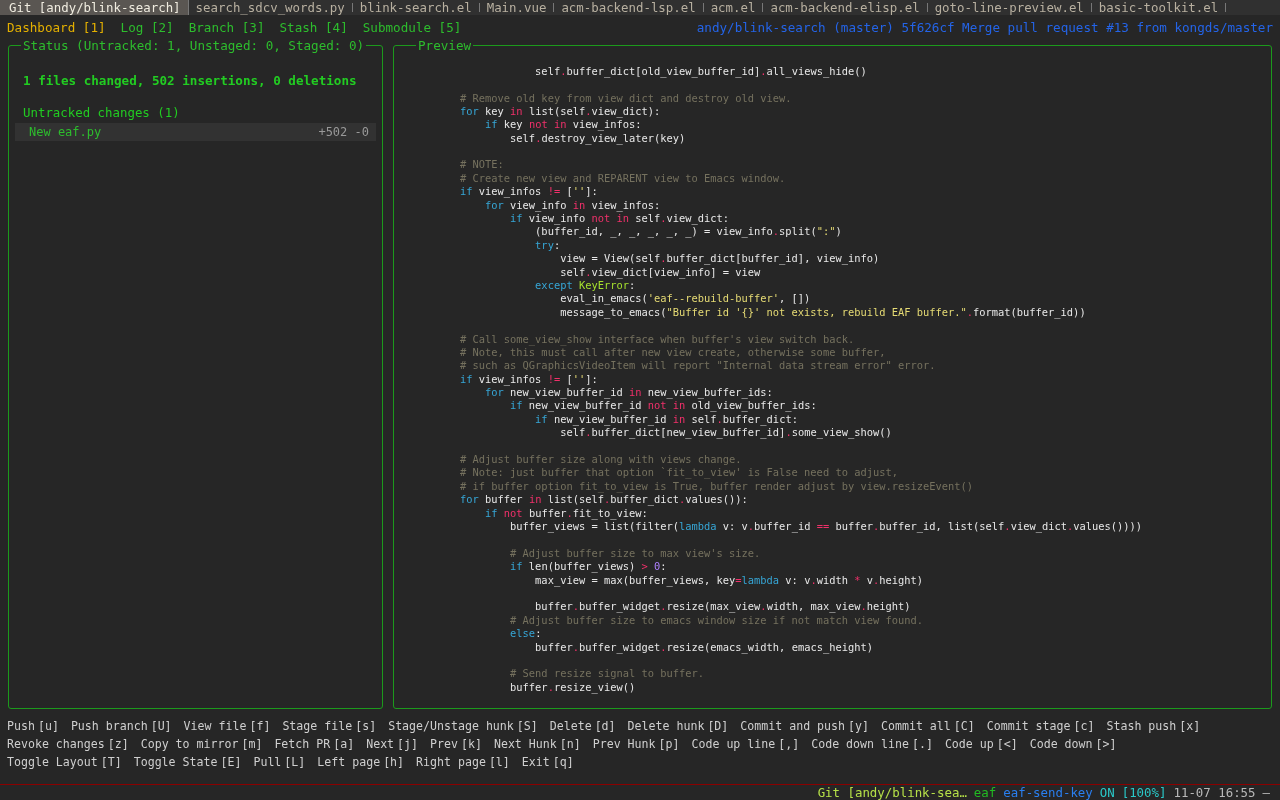 This screenshot has height=800, width=1280. What do you see at coordinates (573, 687) in the screenshot?
I see `code-line: buffer.resize_view()` at bounding box center [573, 687].